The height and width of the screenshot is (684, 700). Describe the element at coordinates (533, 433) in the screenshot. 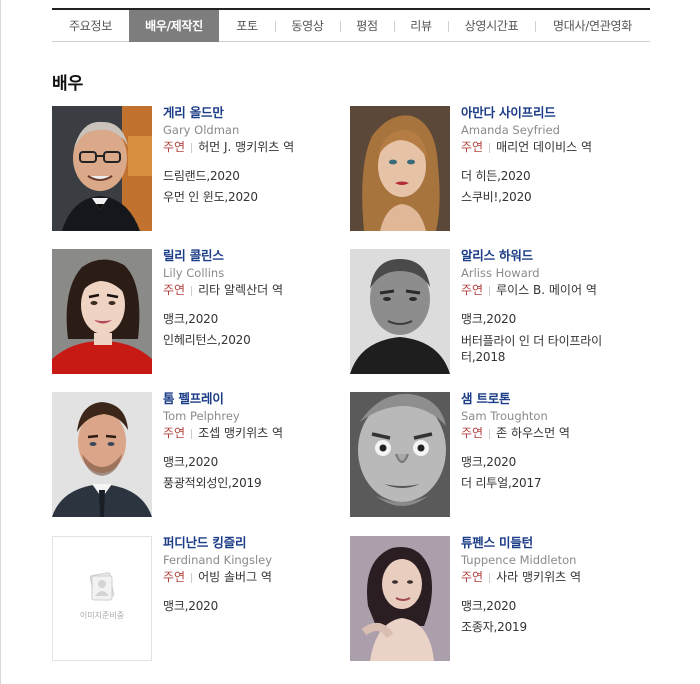

I see `character-name: 존 하우스먼 역` at that location.